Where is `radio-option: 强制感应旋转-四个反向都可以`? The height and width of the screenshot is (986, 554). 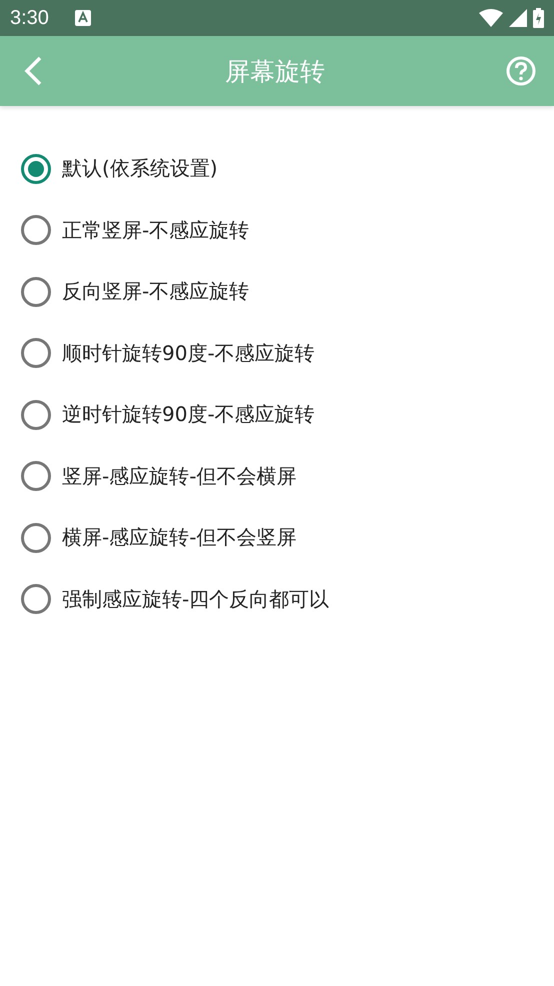 radio-option: 强制感应旋转-四个反向都可以 is located at coordinates (287, 599).